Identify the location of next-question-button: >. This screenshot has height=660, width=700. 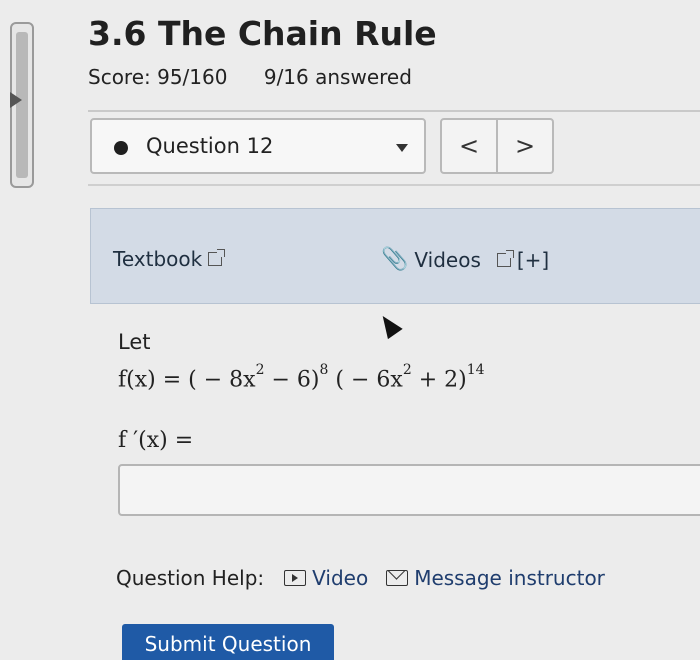
(524, 146).